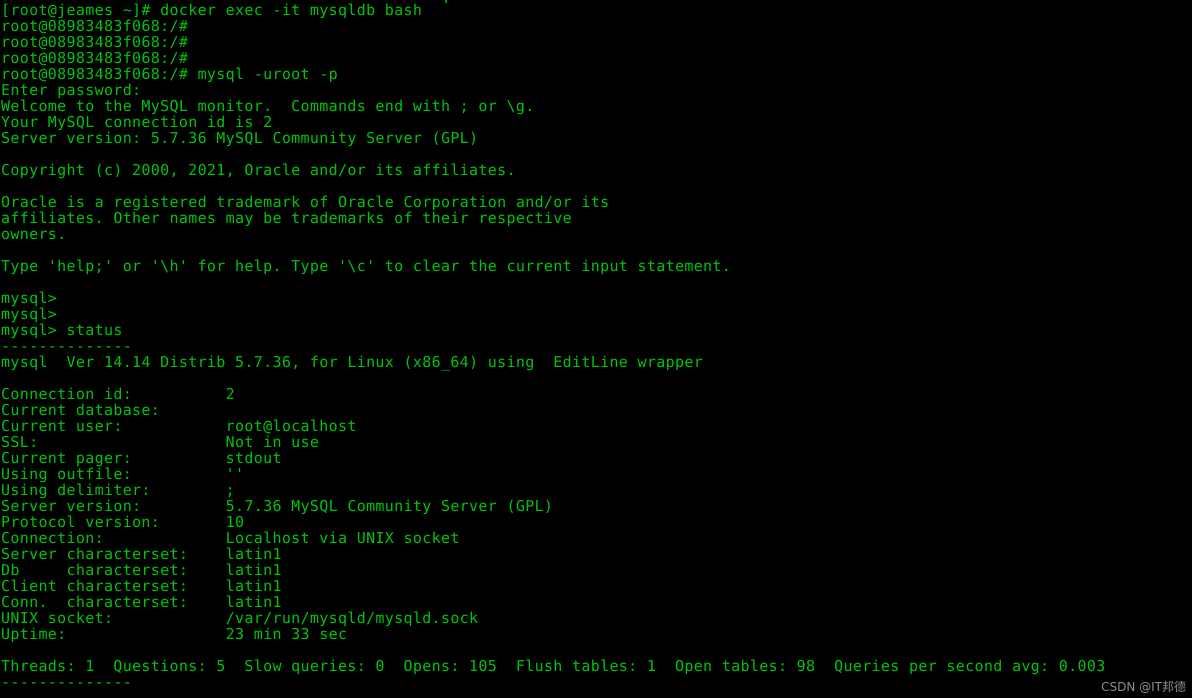  Describe the element at coordinates (141, 458) in the screenshot. I see `terminal-line: Current pager: stdout` at that location.